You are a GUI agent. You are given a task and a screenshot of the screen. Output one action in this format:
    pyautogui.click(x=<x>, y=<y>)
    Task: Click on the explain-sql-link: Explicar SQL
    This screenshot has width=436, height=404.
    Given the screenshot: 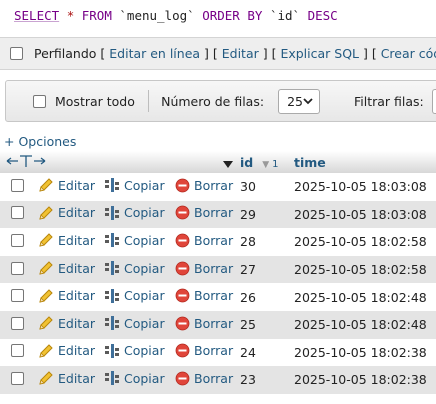 What is the action you would take?
    pyautogui.click(x=319, y=53)
    